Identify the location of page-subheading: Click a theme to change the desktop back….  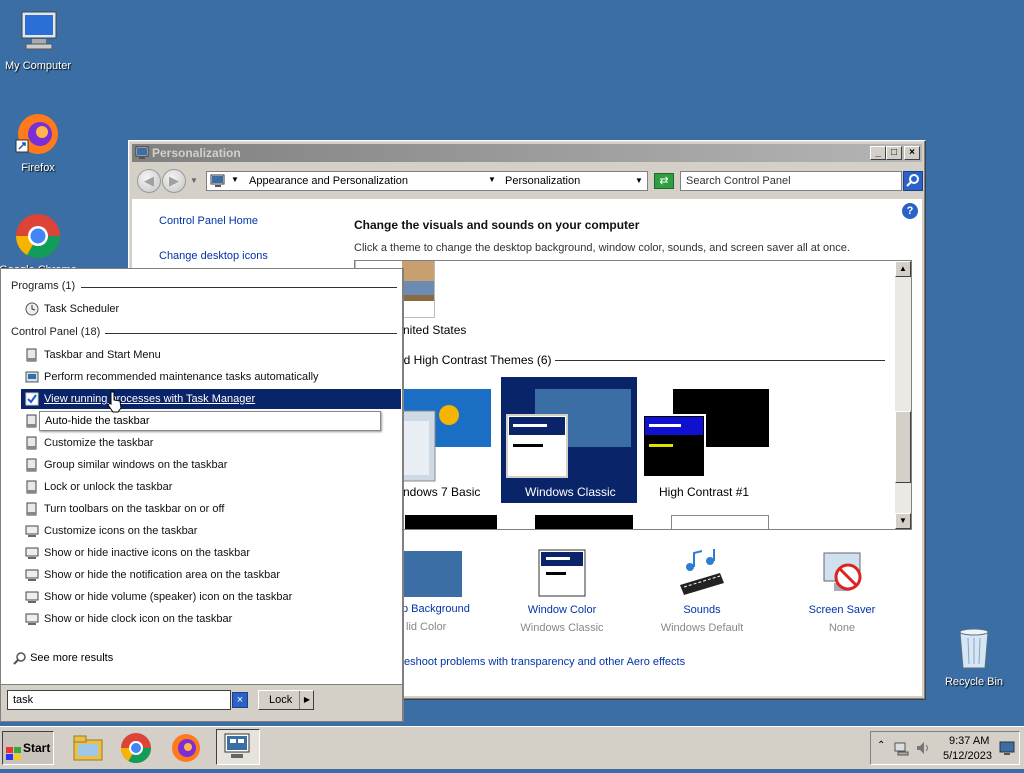
(602, 248).